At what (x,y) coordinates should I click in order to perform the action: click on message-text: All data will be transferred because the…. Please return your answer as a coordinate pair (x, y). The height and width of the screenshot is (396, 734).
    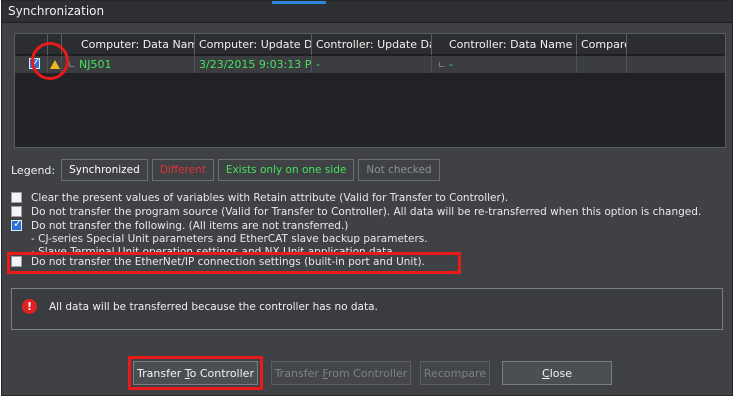
    Looking at the image, I should click on (213, 307).